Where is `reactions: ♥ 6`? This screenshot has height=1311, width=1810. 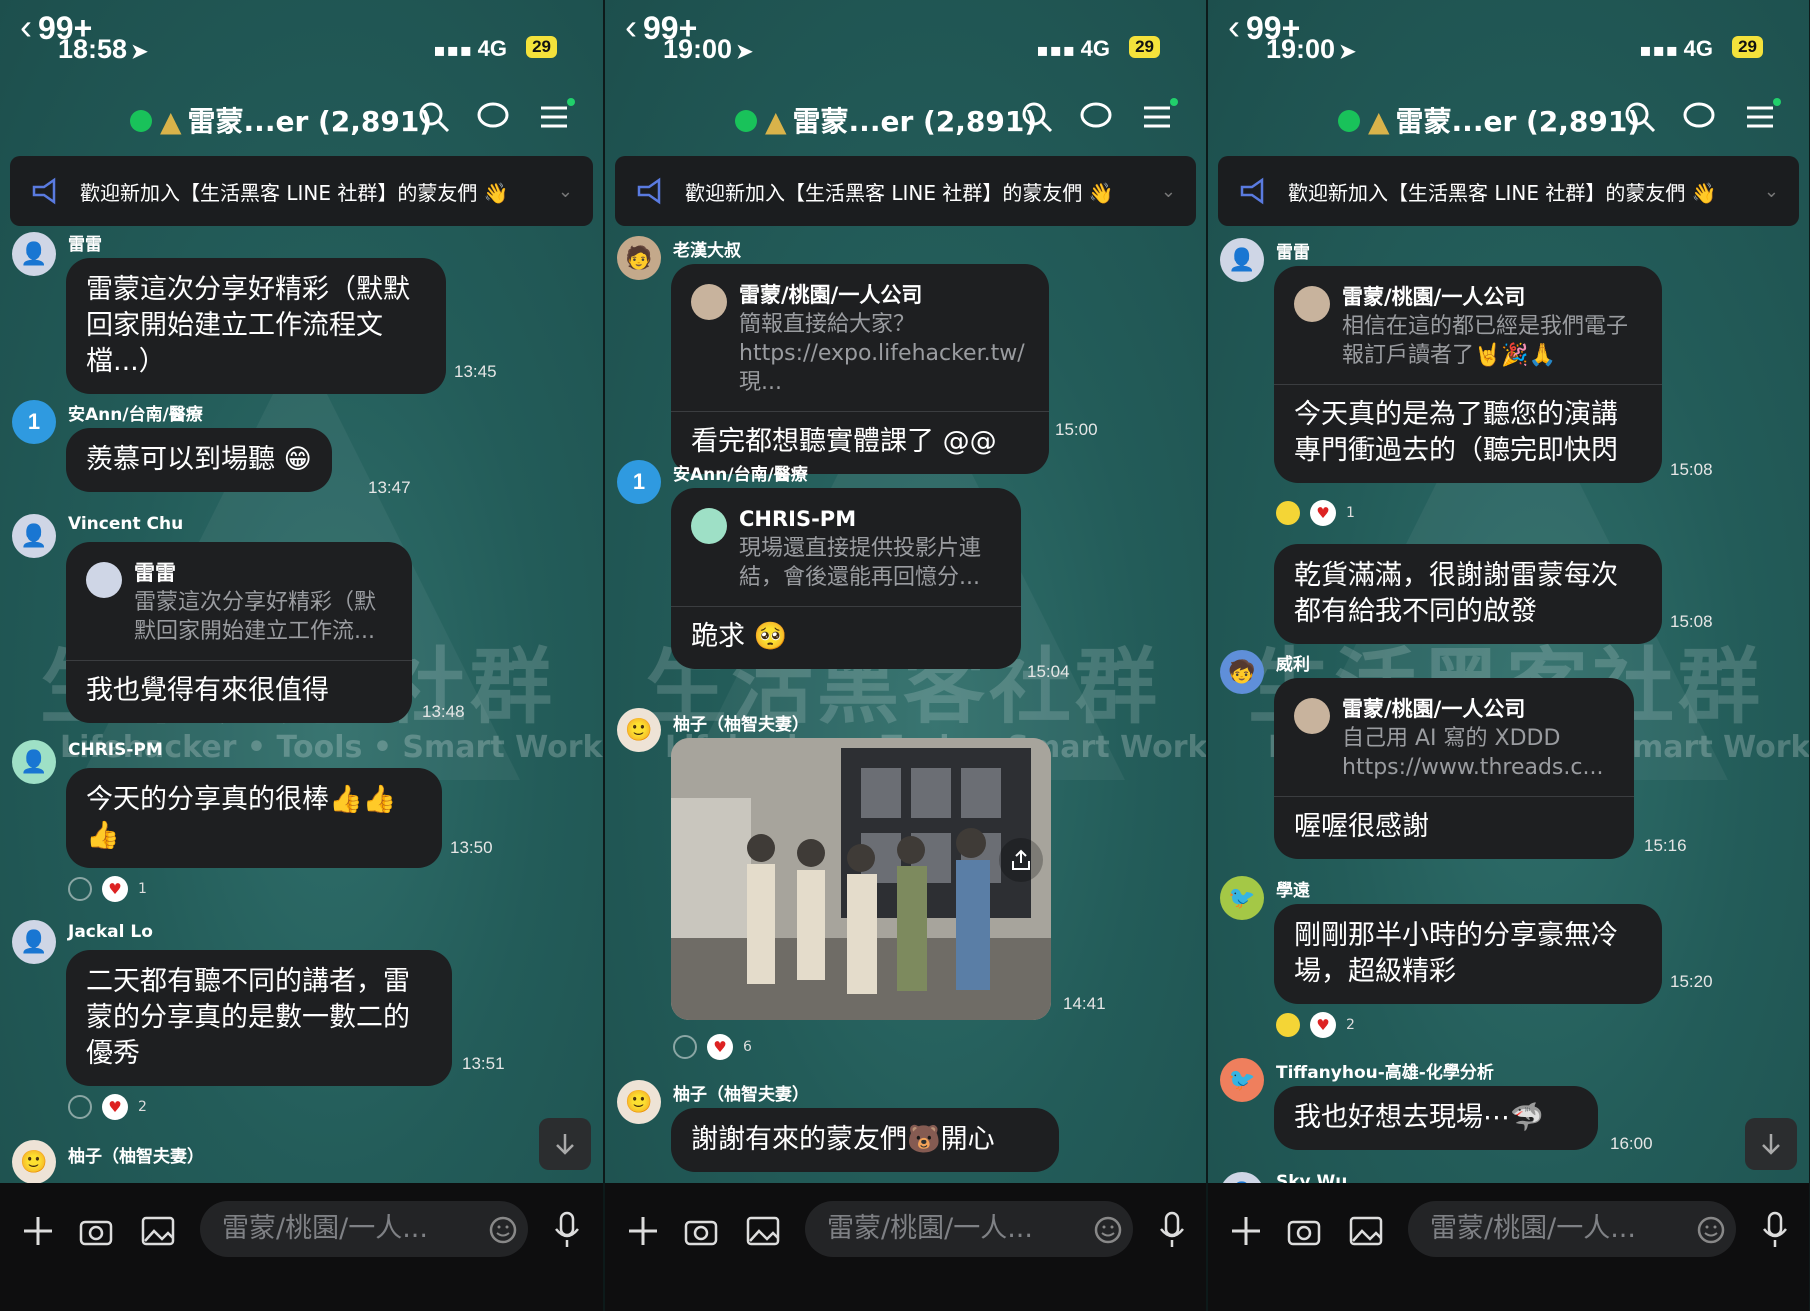 reactions: ♥ 6 is located at coordinates (712, 1047).